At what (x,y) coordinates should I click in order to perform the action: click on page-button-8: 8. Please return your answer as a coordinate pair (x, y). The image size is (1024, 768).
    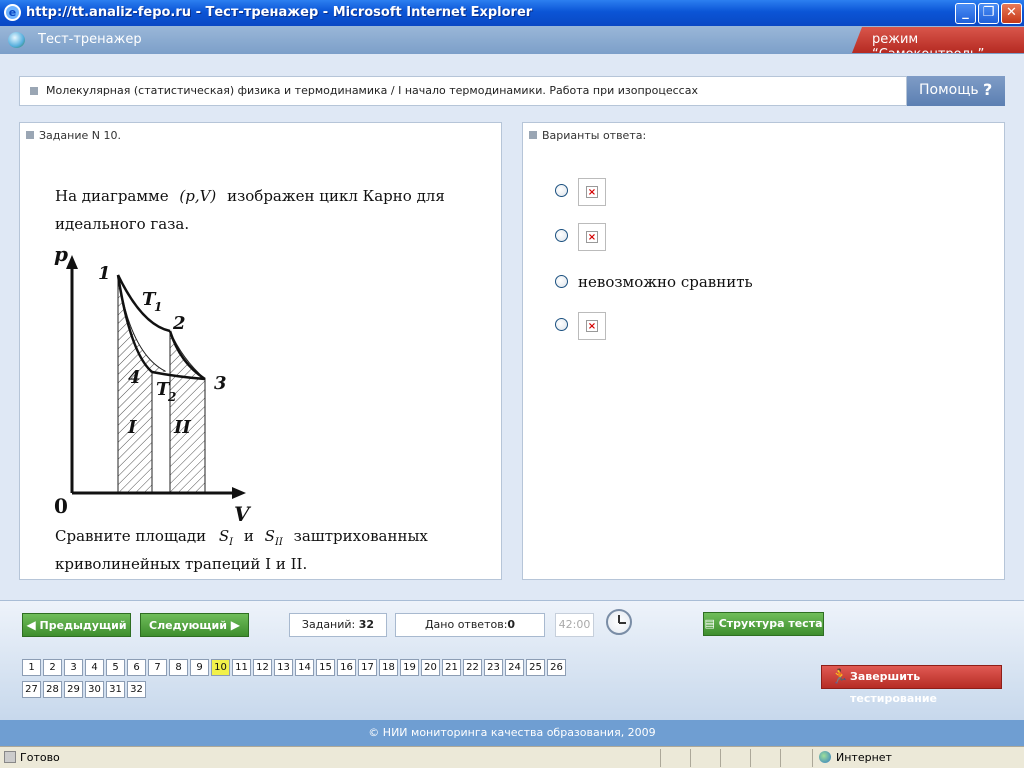
    Looking at the image, I should click on (178, 667).